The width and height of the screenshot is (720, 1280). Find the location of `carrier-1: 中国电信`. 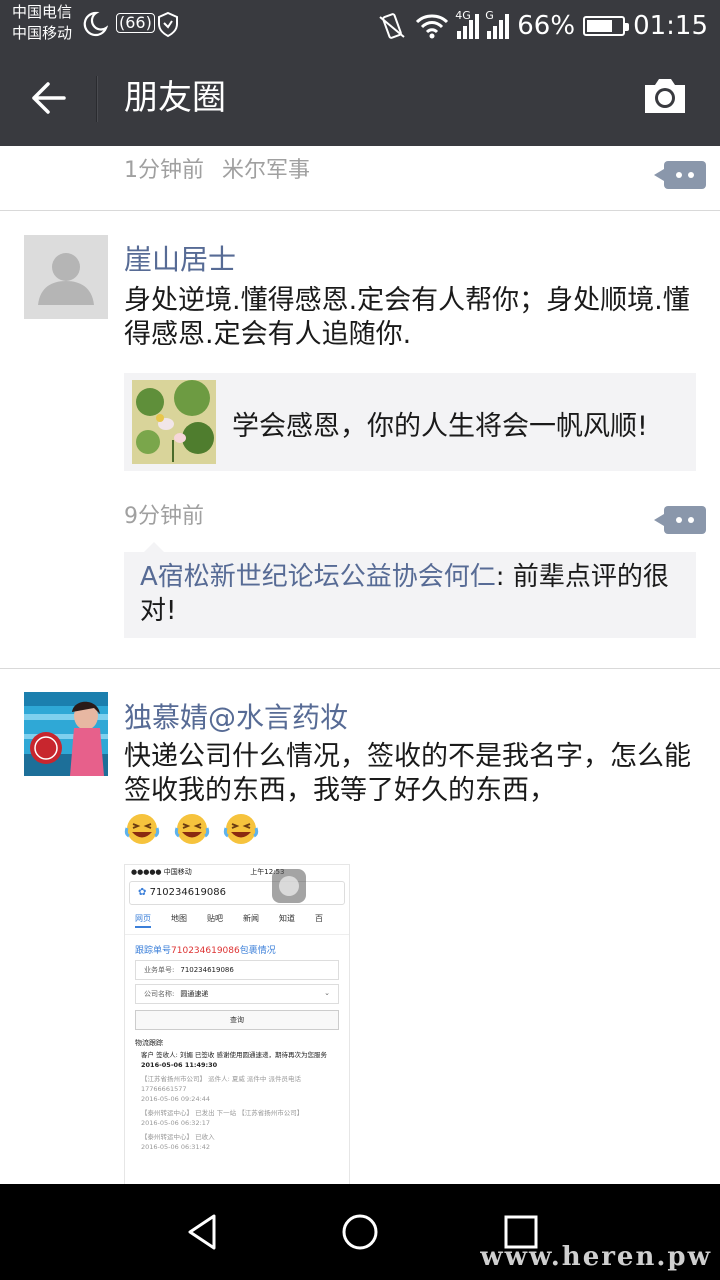

carrier-1: 中国电信 is located at coordinates (42, 12).